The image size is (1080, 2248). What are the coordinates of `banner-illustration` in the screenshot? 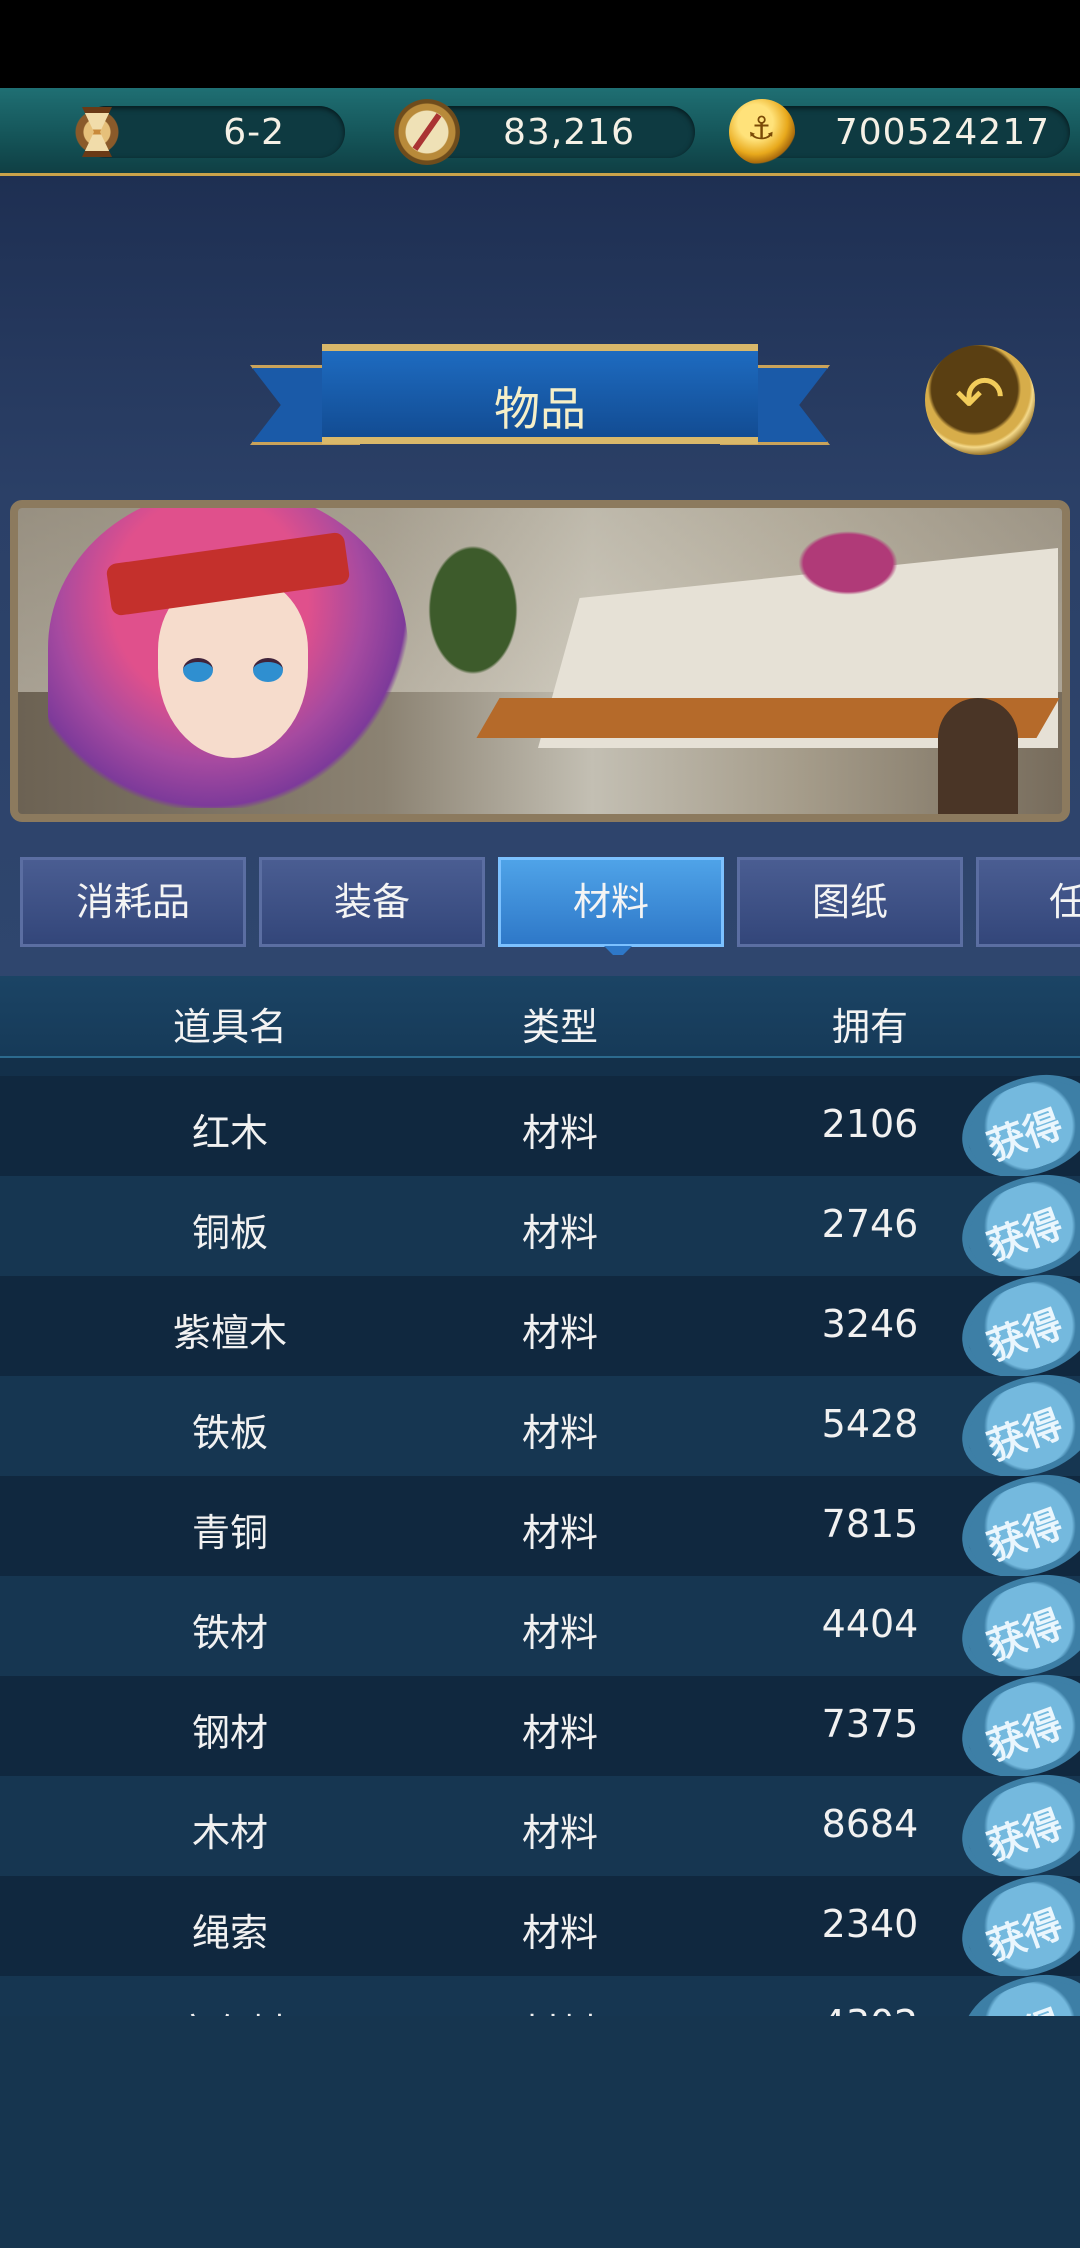 It's located at (540, 661).